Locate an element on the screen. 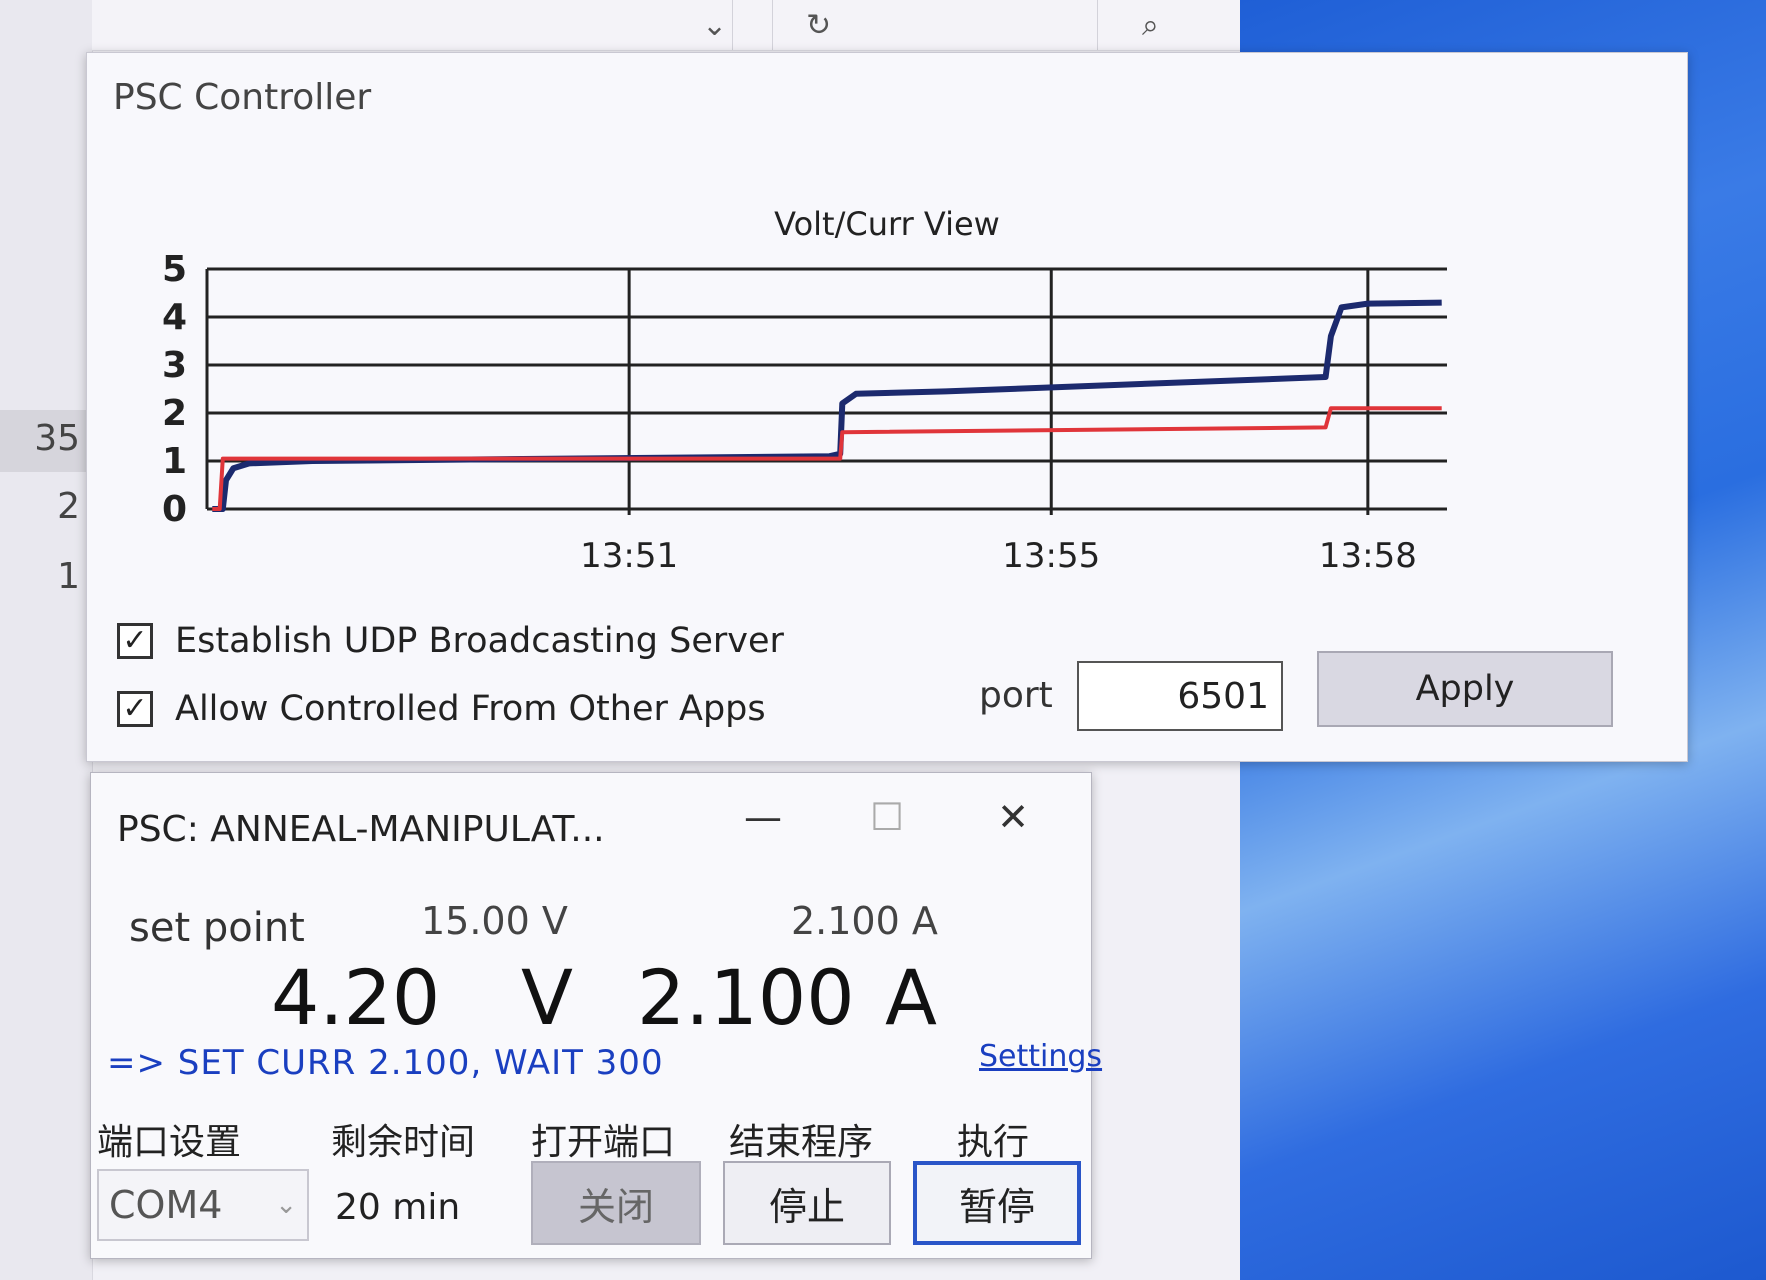  port-label: port is located at coordinates (1016, 695).